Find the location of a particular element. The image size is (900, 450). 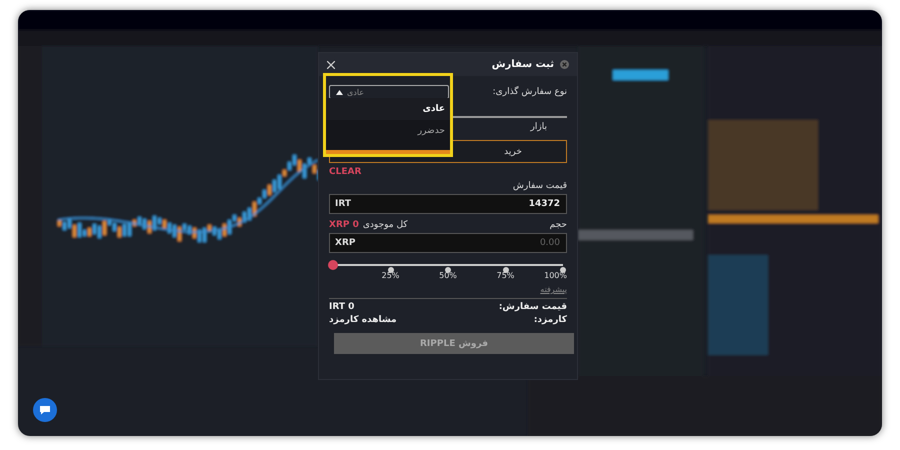

percent-tick-label: 100% is located at coordinates (555, 275).